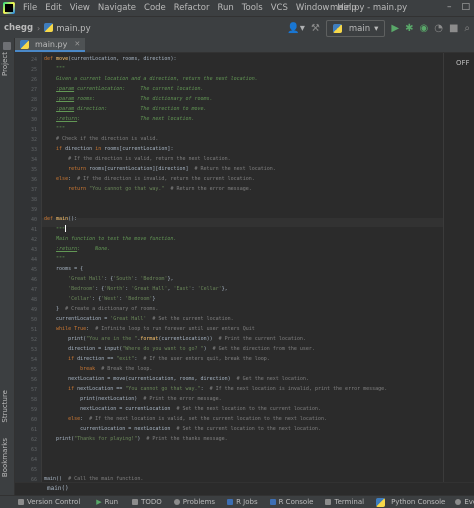 The width and height of the screenshot is (474, 508). What do you see at coordinates (272, 502) in the screenshot?
I see `r-icon` at bounding box center [272, 502].